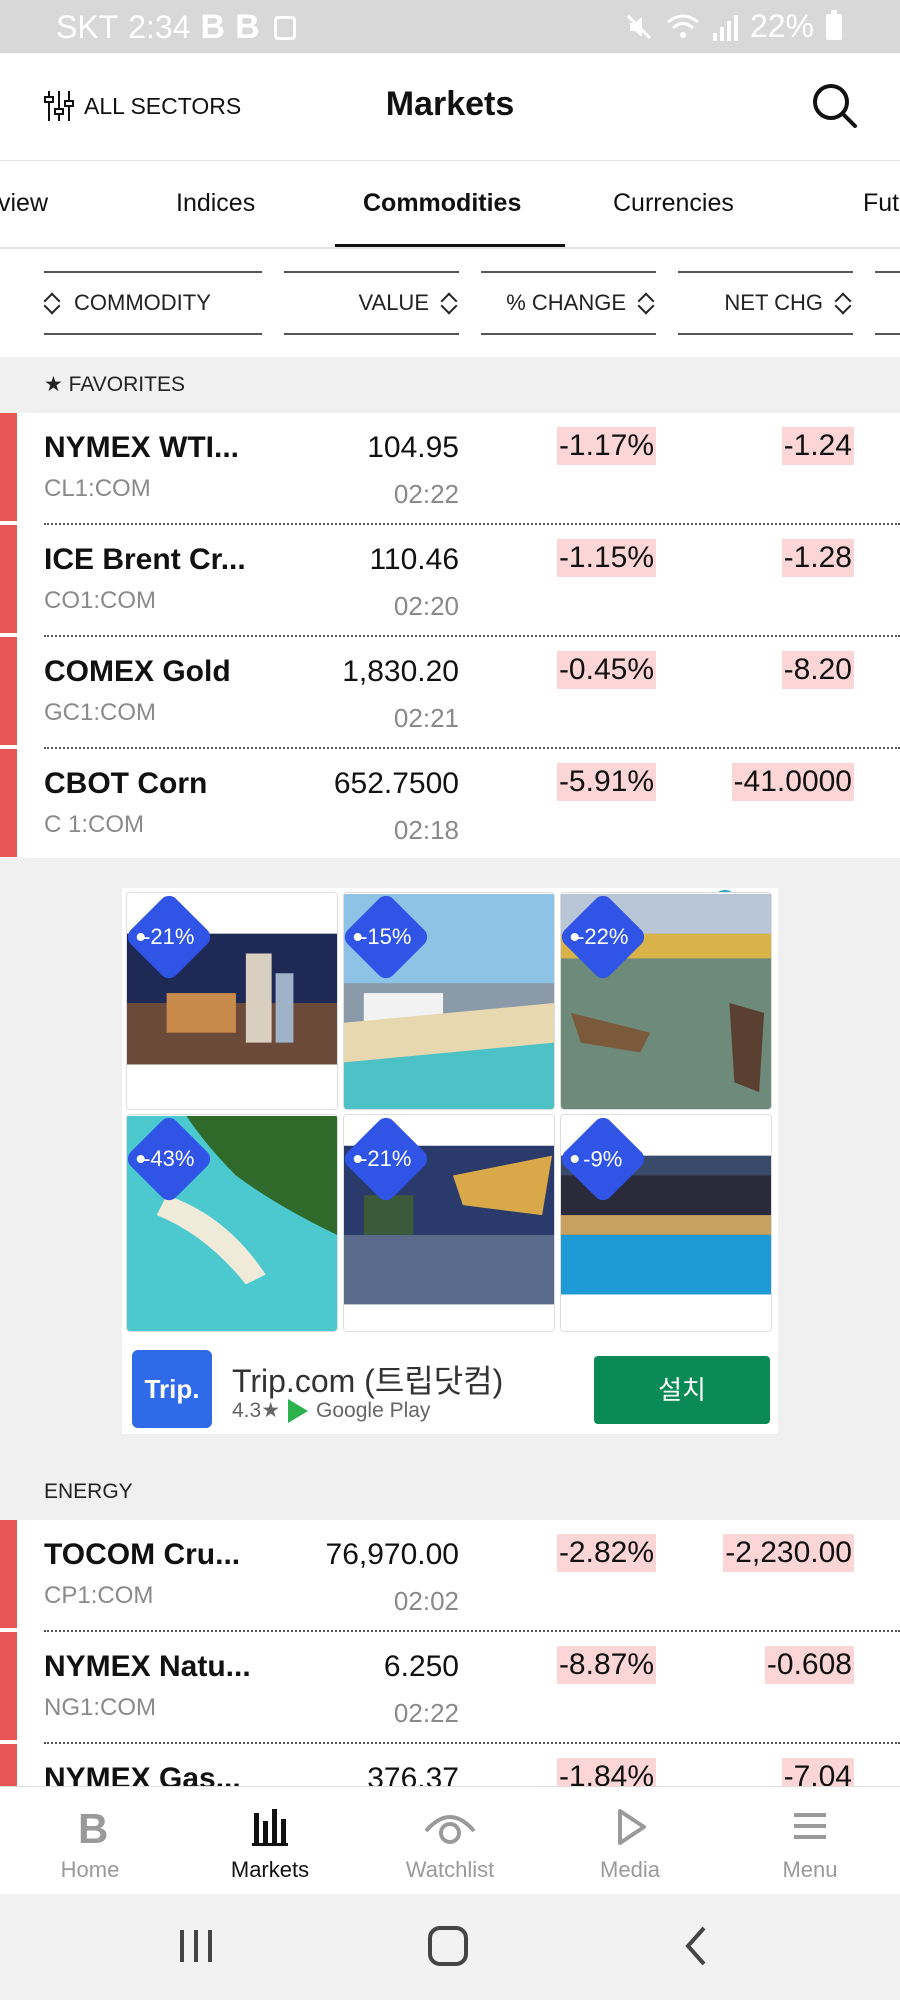 This screenshot has height=2000, width=900. I want to click on pct-change-badge: -1.84%, so click(606, 1772).